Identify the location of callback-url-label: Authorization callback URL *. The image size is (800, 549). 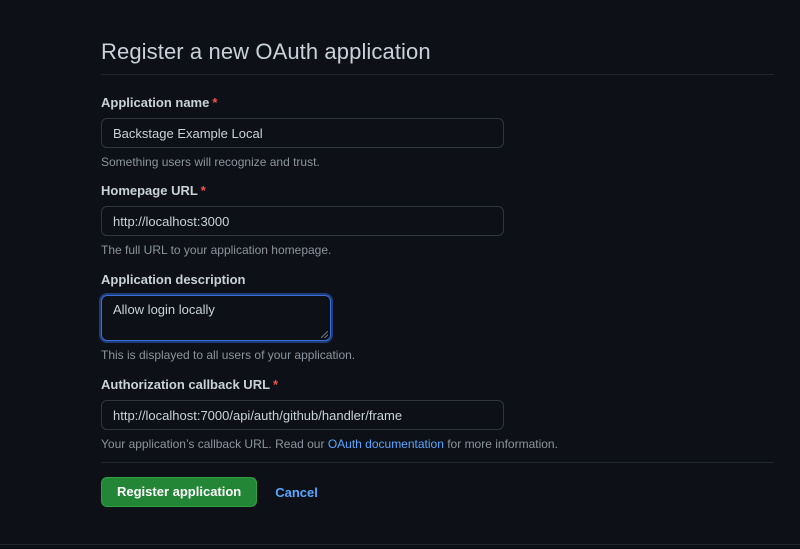
(329, 385).